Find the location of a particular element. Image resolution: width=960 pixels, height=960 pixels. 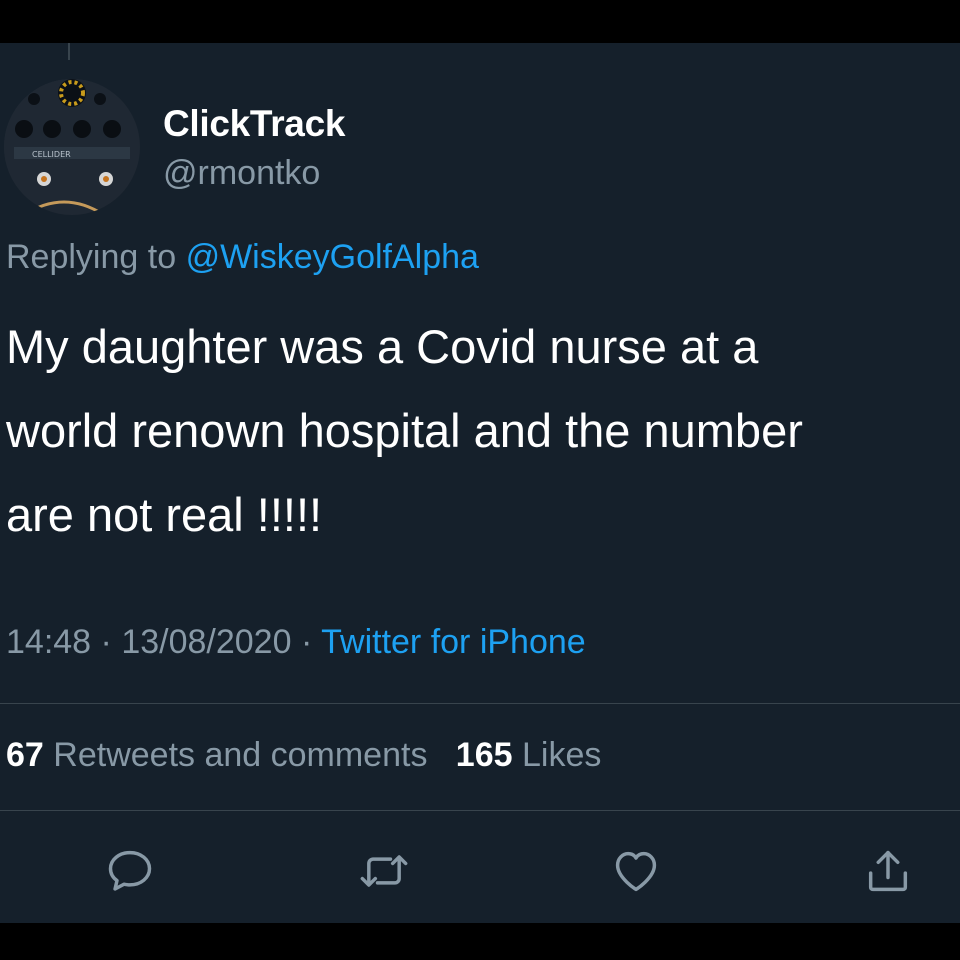

tweet-text-line: are not real !!!!! is located at coordinates (164, 514).